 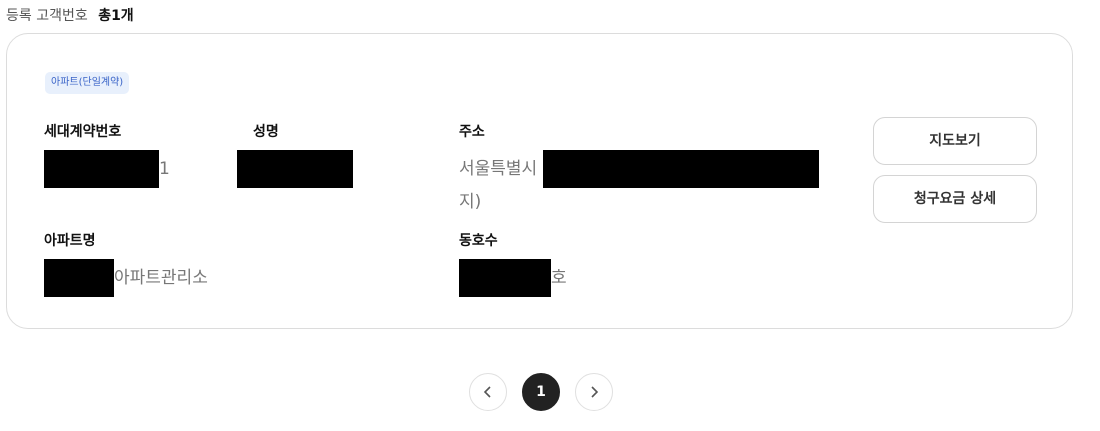 I want to click on summary-count: 총1개, so click(x=116, y=16).